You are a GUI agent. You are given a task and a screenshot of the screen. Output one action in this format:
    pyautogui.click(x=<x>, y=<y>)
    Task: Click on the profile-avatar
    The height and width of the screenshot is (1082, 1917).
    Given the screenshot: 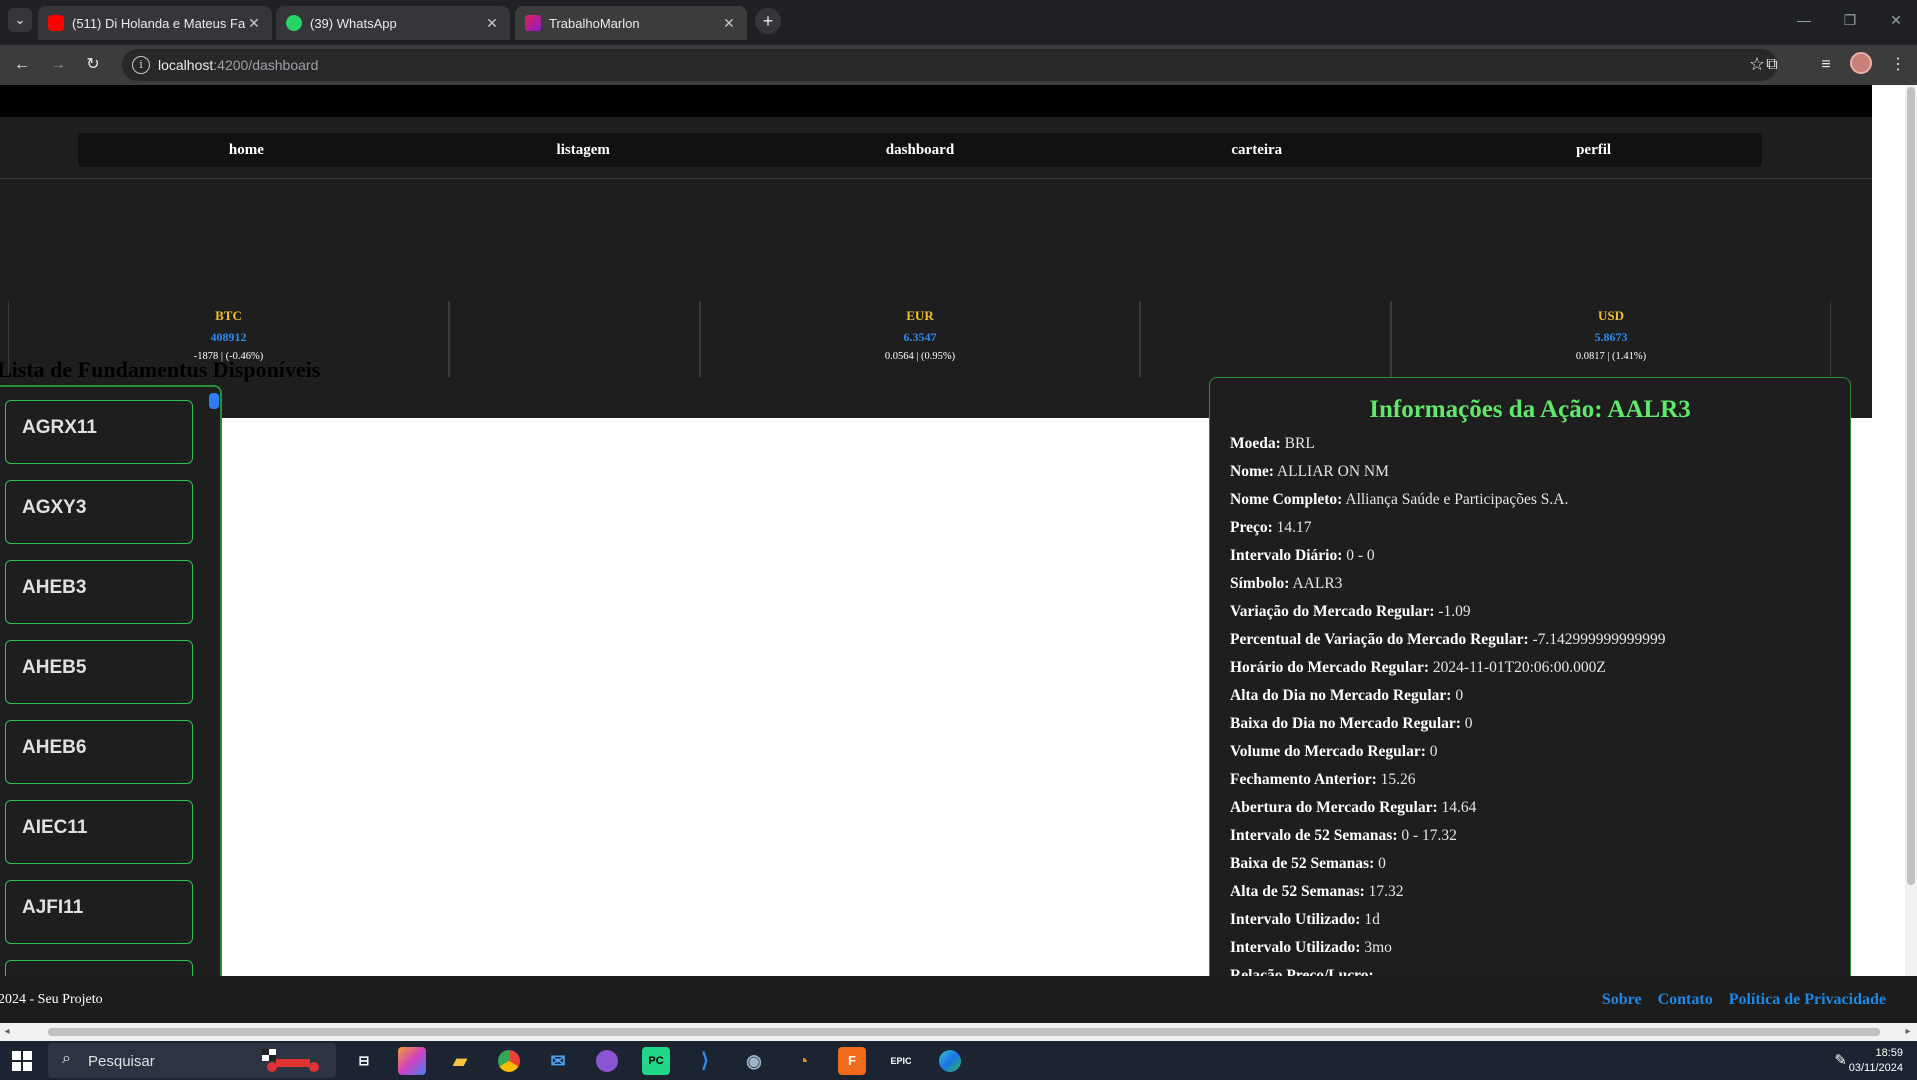 What is the action you would take?
    pyautogui.click(x=1861, y=63)
    